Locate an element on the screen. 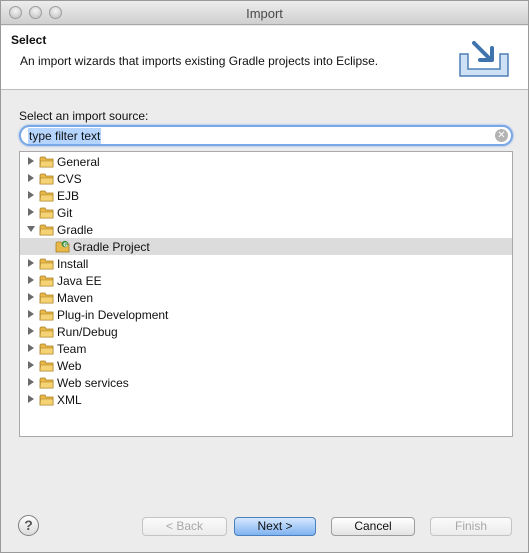 This screenshot has width=529, height=553. finish-button: Finish is located at coordinates (471, 526).